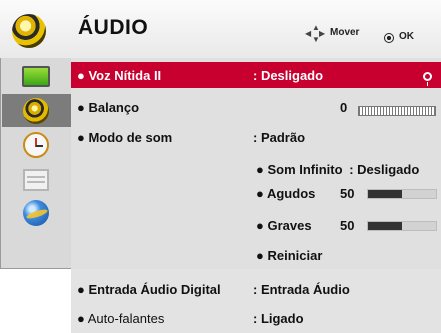  Describe the element at coordinates (299, 169) in the screenshot. I see `submenu-item-label: ● Som Infinito` at that location.